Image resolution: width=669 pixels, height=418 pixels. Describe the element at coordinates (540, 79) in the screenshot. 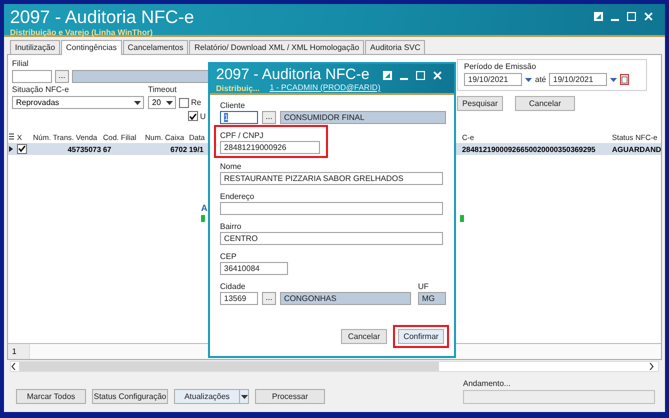

I see `field-label: até` at that location.